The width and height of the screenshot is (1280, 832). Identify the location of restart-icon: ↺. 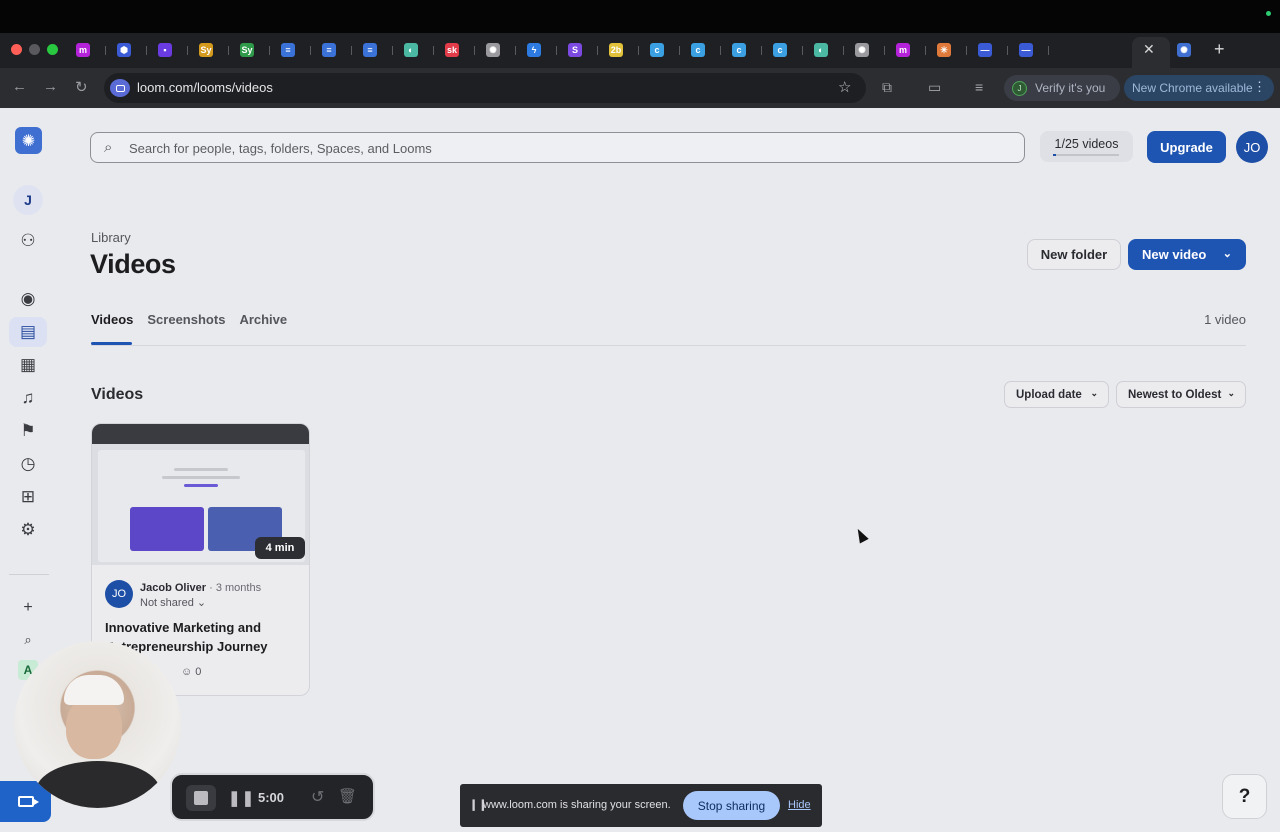
(317, 797).